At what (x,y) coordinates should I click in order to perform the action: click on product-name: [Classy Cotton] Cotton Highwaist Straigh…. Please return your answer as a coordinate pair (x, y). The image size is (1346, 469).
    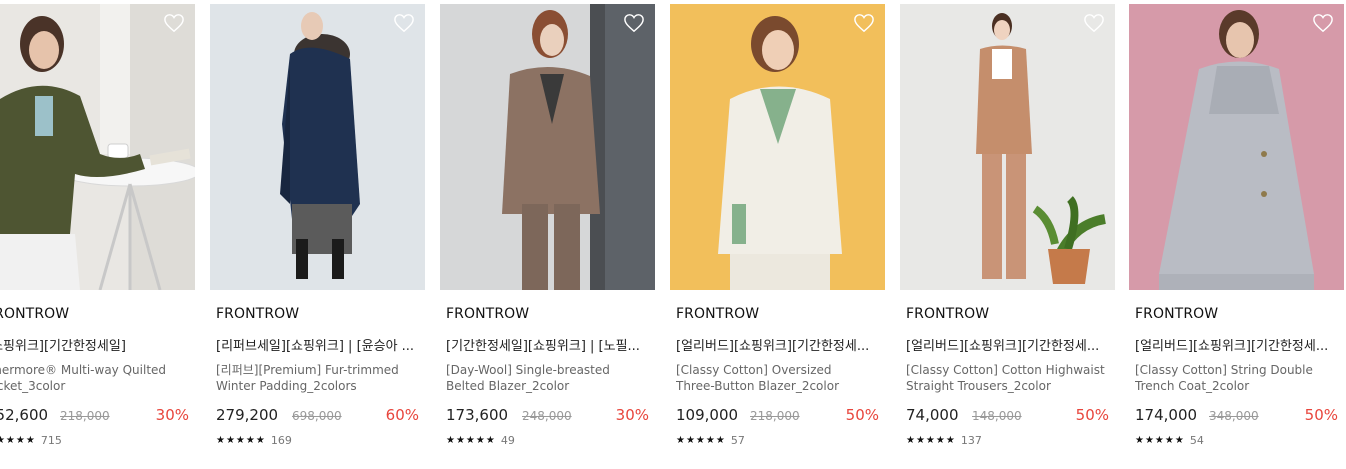
    Looking at the image, I should click on (1009, 378).